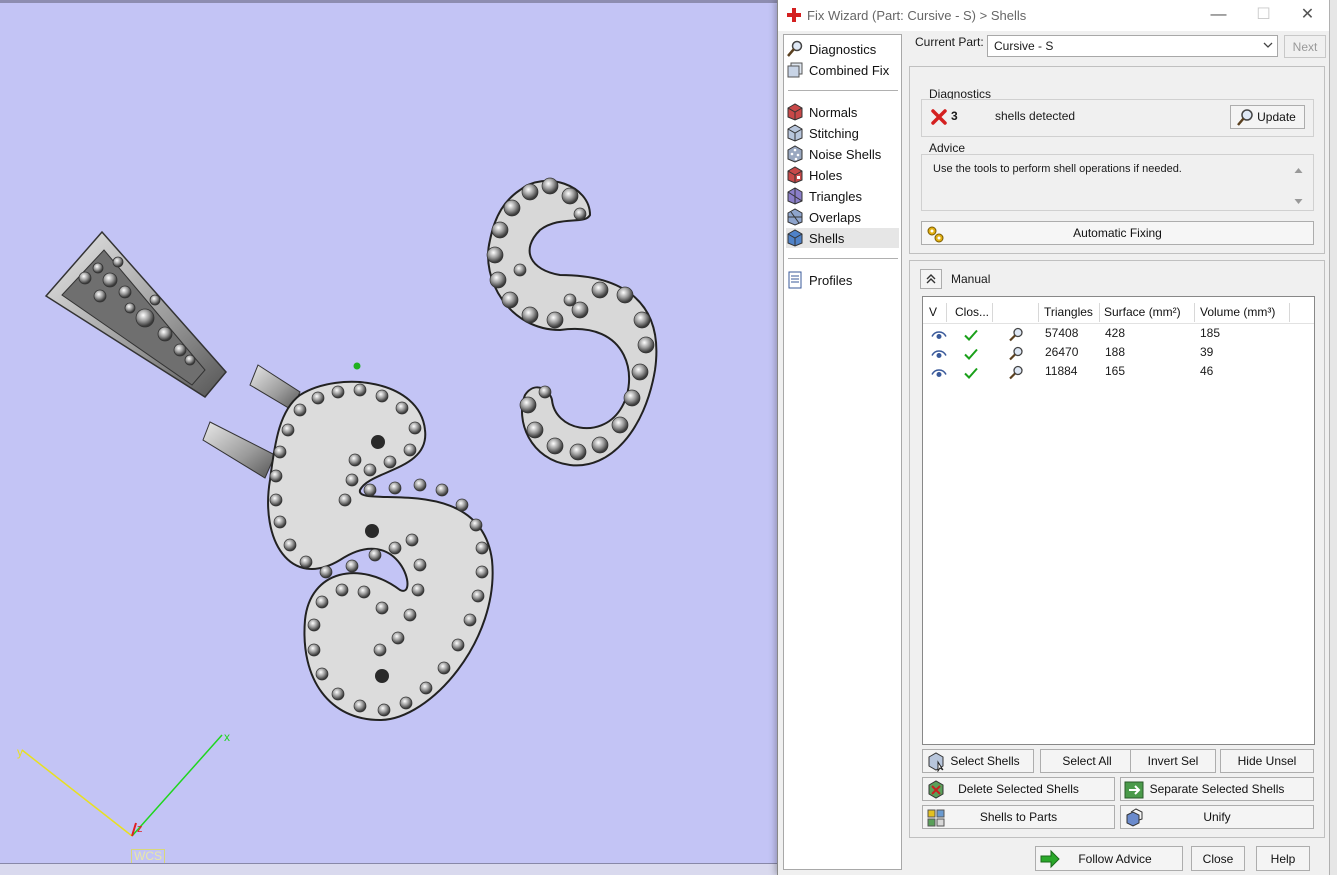 This screenshot has width=1337, height=875. I want to click on triangles-cell: 11884, so click(1061, 371).